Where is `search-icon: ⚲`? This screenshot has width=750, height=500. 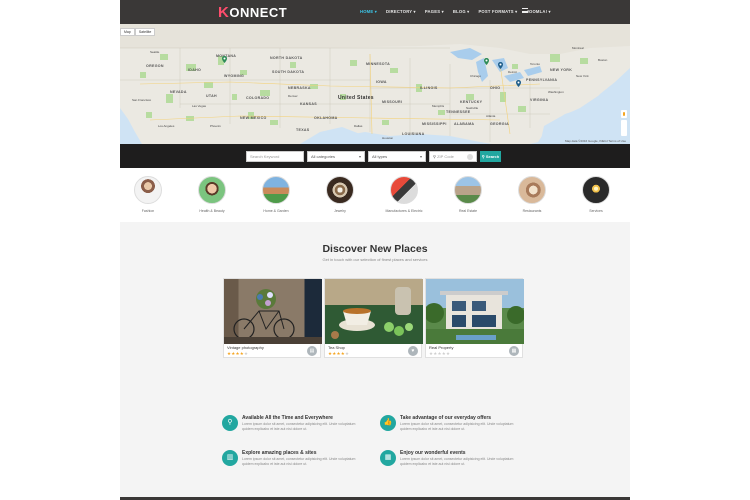
search-icon: ⚲ is located at coordinates (483, 156).